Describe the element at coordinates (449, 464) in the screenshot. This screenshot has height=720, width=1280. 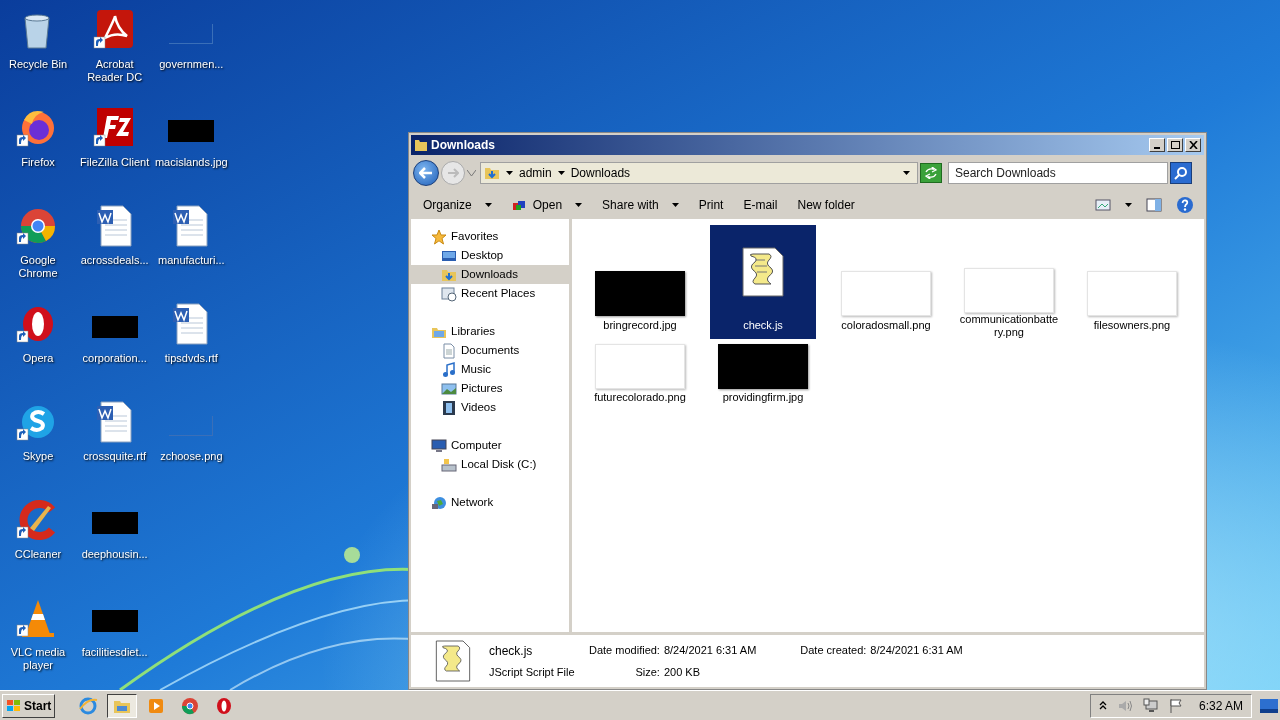
I see `disk-drive-icon` at that location.